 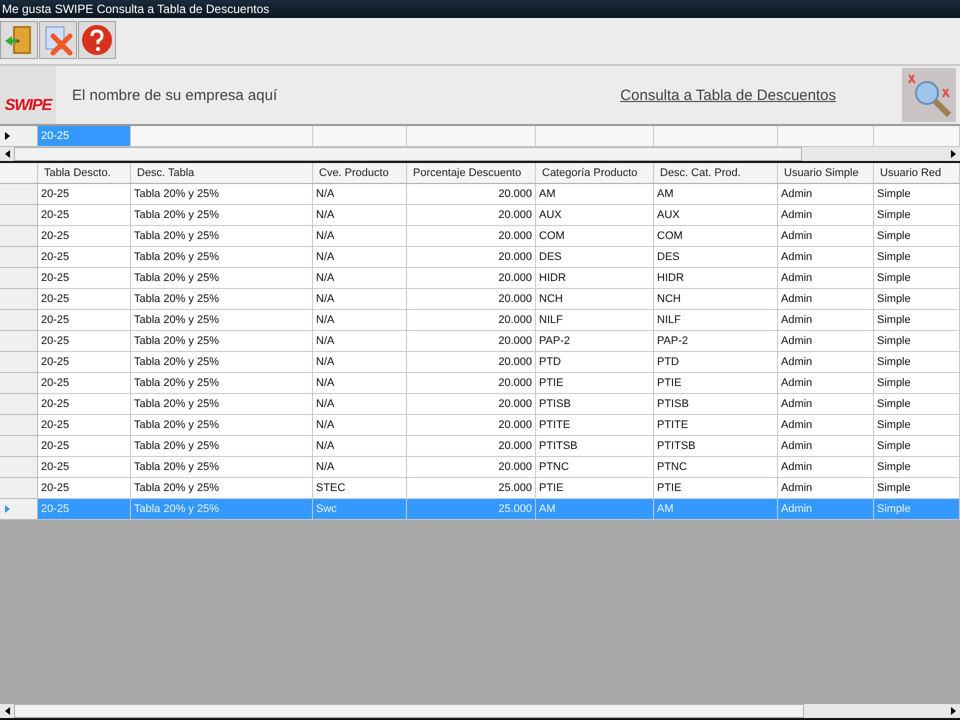 I want to click on table-row: 20-25 Tabla 20% y 25% N/A 20.000 PTD PTD Admin Simple, so click(x=480, y=362).